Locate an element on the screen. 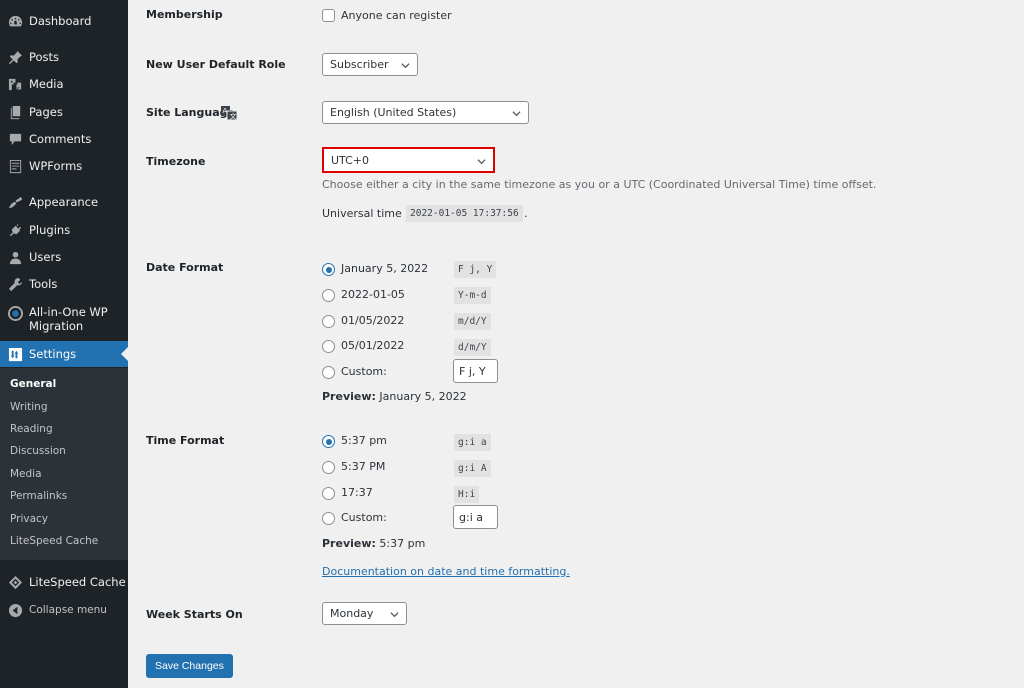 The image size is (1024, 688). site-language-value: English (United States) is located at coordinates (393, 112).